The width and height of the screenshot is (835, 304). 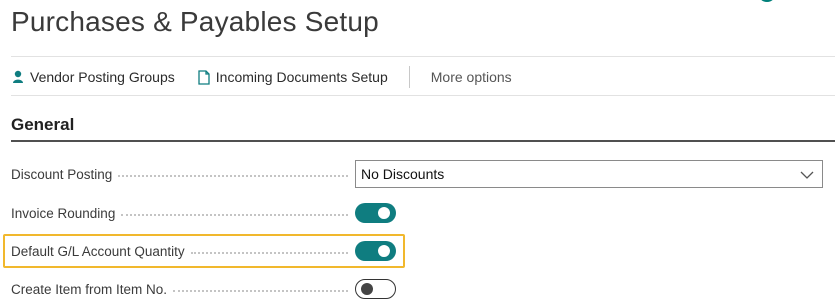 I want to click on invoice-rounding-label: Invoice Rounding, so click(x=63, y=213).